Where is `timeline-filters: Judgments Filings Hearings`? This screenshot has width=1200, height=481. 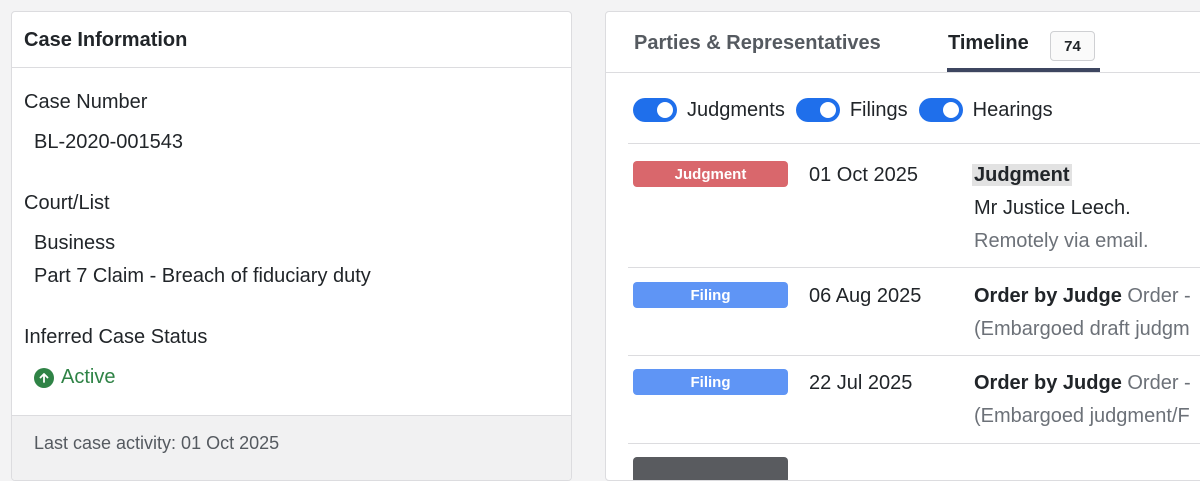
timeline-filters: Judgments Filings Hearings is located at coordinates (848, 110).